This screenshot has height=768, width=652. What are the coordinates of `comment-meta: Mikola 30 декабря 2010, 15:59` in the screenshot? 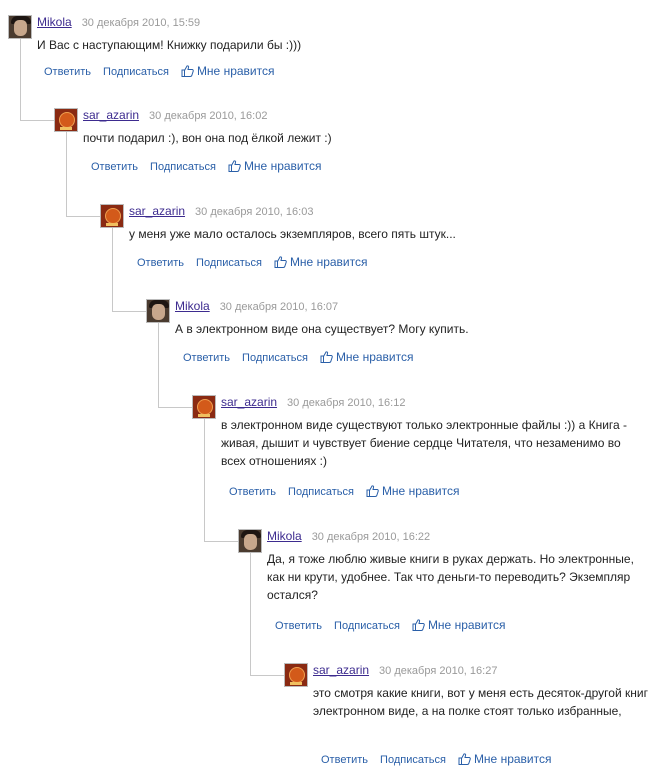 It's located at (118, 22).